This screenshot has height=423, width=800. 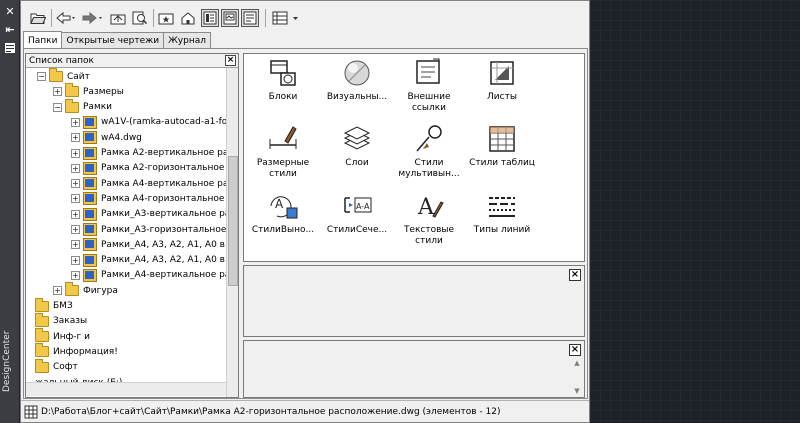 I want to click on home-button, so click(x=188, y=18).